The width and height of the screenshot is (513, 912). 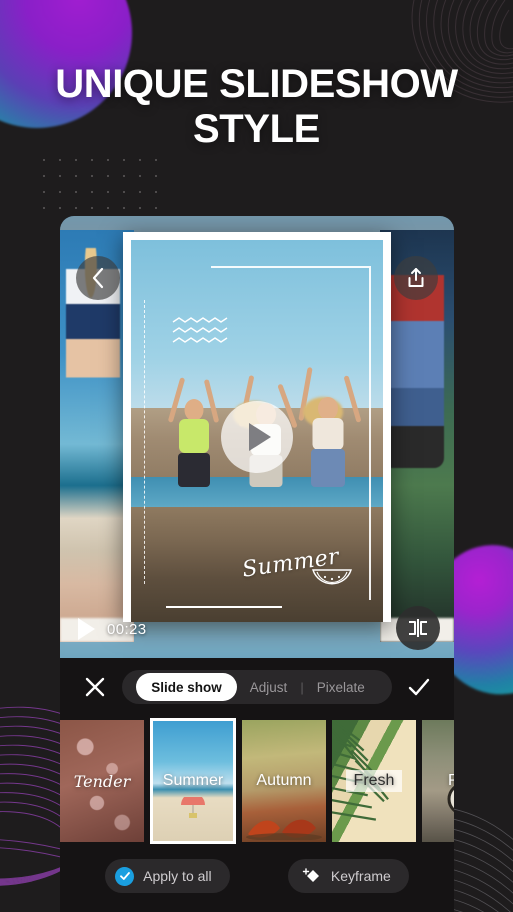 What do you see at coordinates (95, 687) in the screenshot?
I see `close-x-icon` at bounding box center [95, 687].